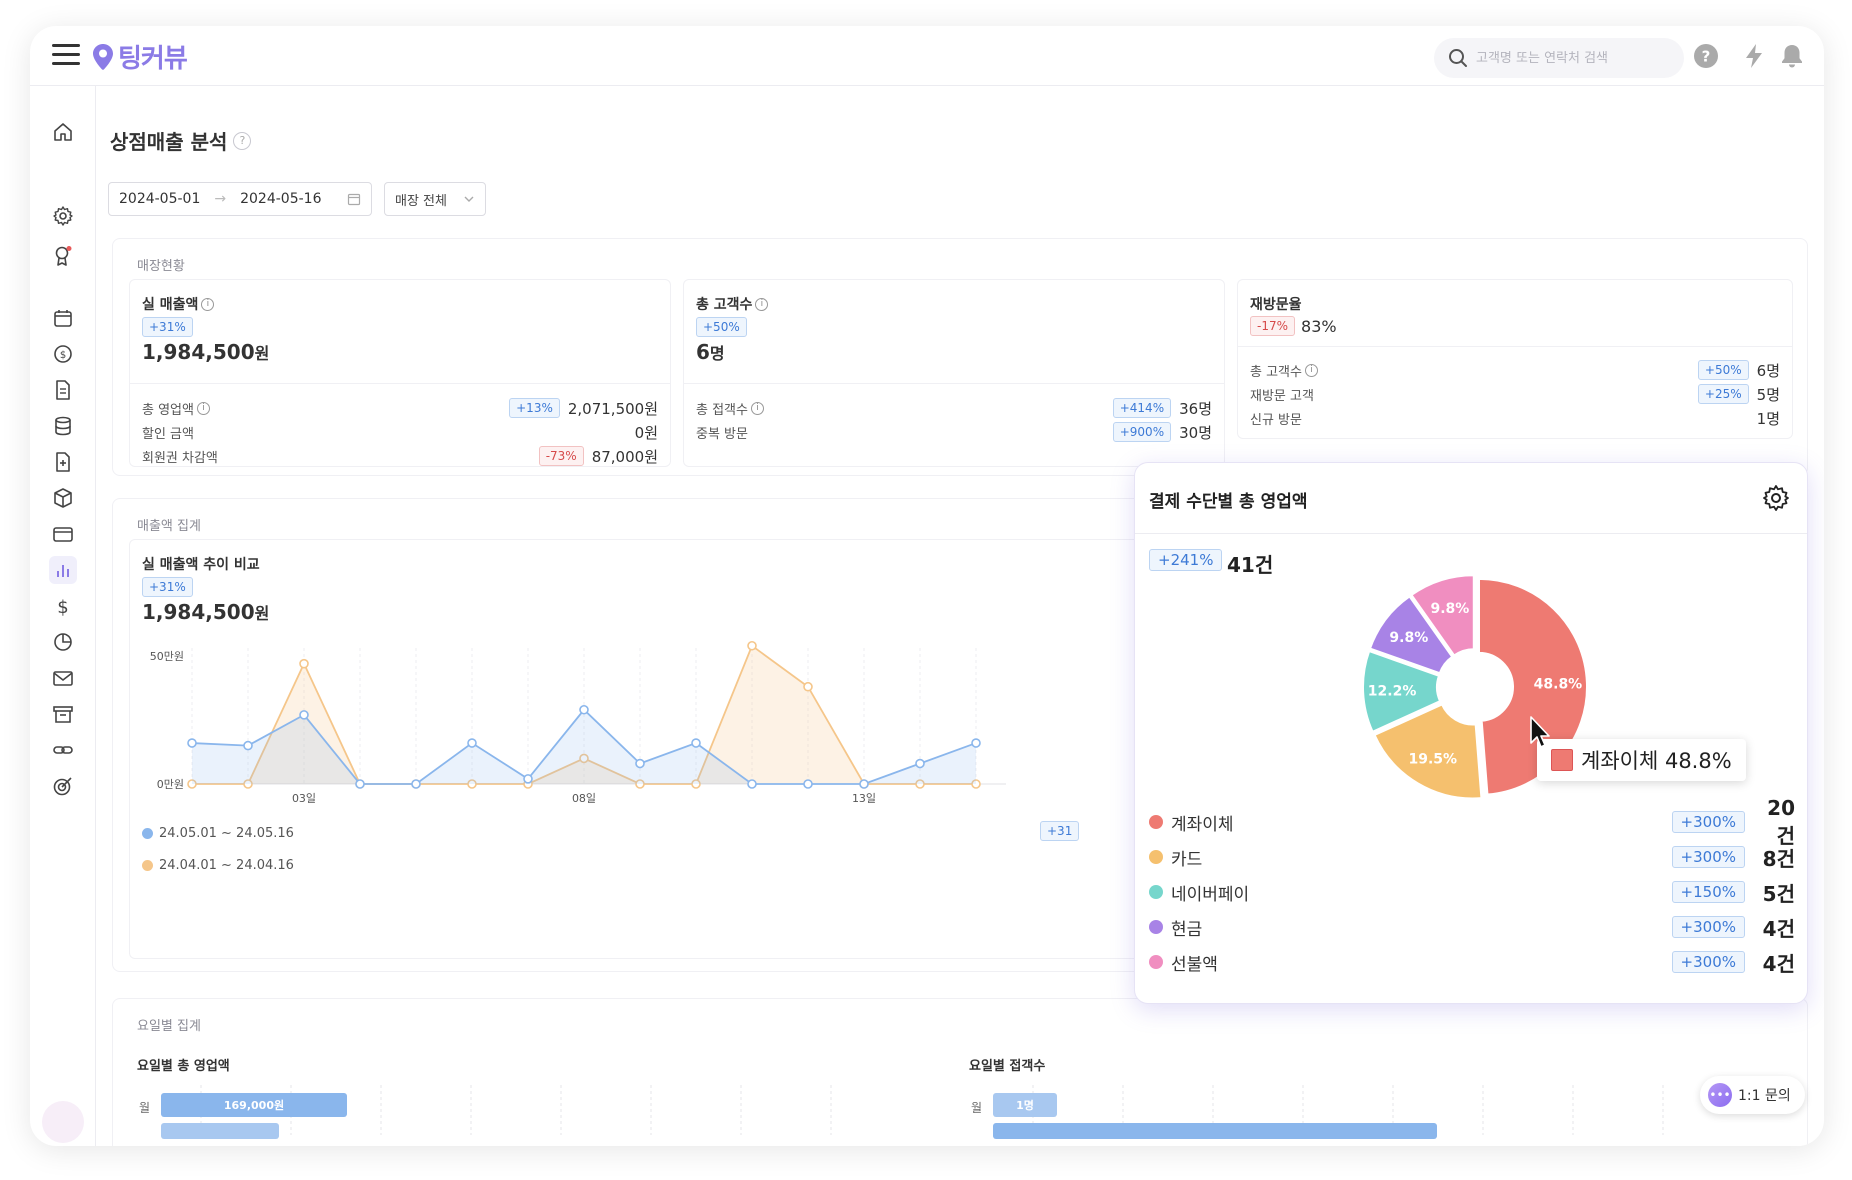  Describe the element at coordinates (1472, 822) in the screenshot. I see `payment-row: 계좌이체 +300% 20건` at that location.